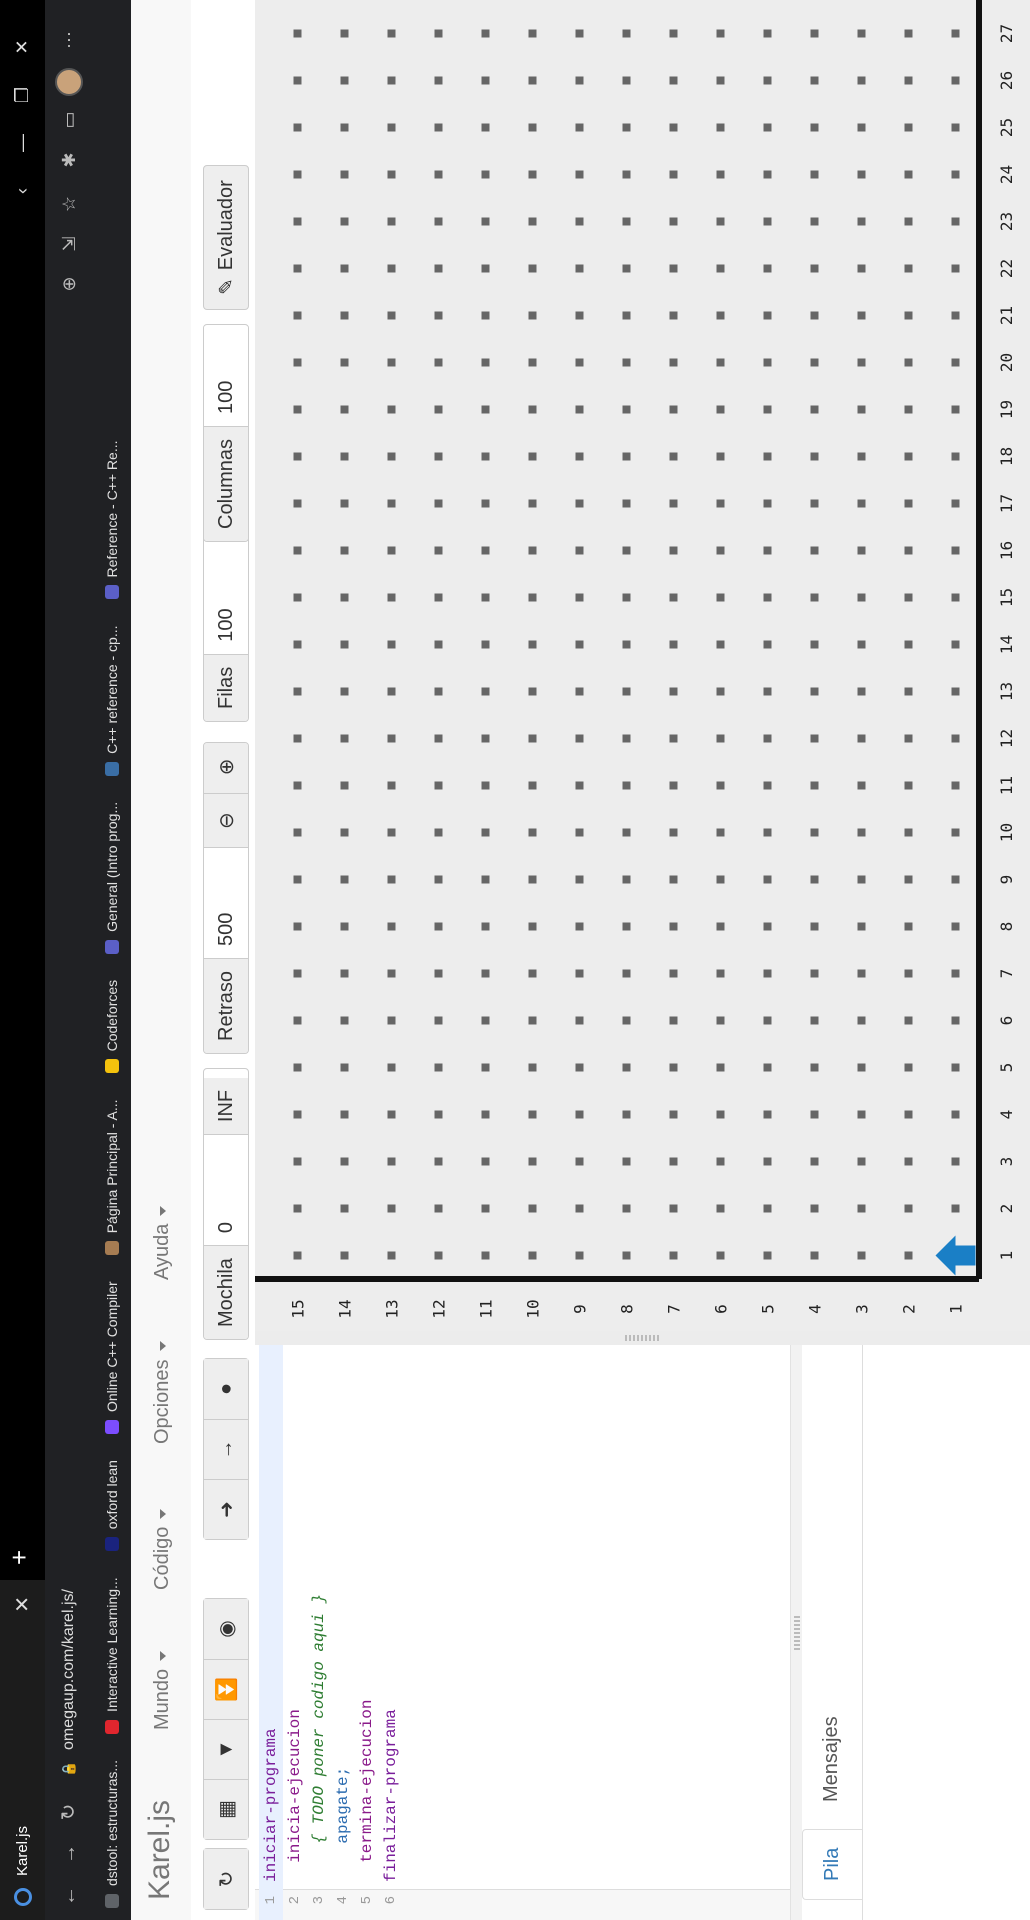 Image resolution: width=1030 pixels, height=1920 pixels. I want to click on bookmark-item: Codeforces, so click(112, 1027).